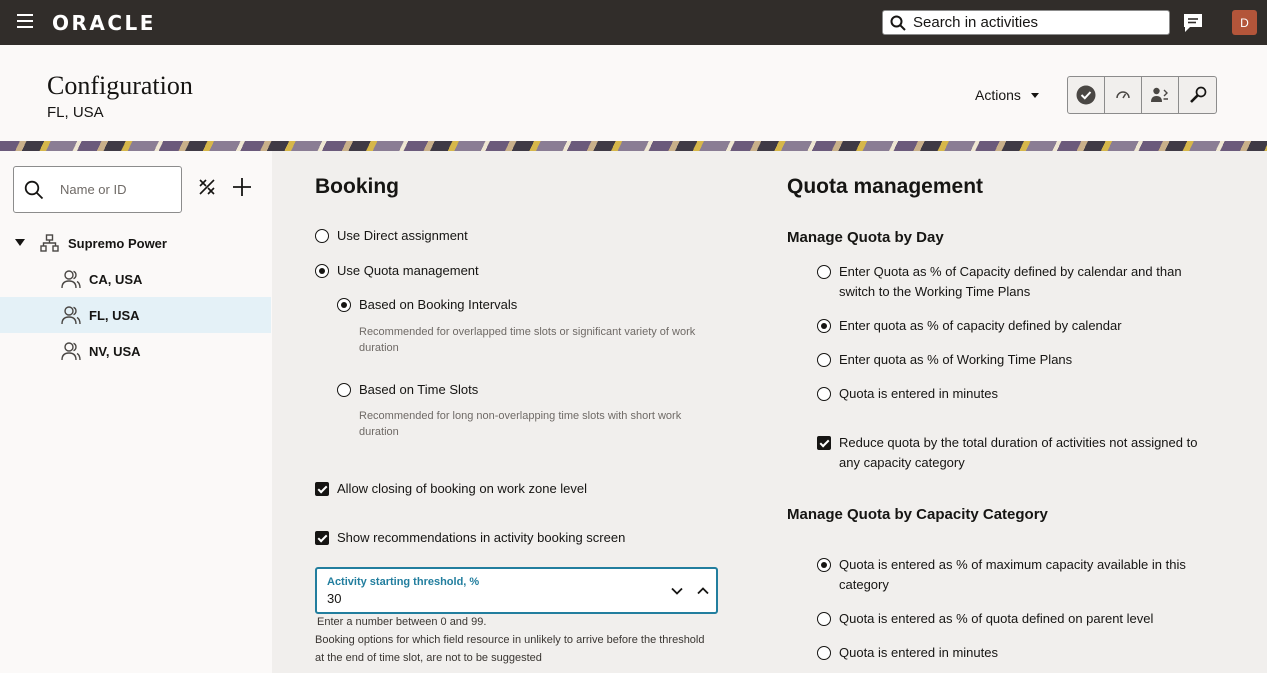 The width and height of the screenshot is (1267, 673). I want to click on booking-intervals-radio: Based on Booking Intervals, so click(427, 305).